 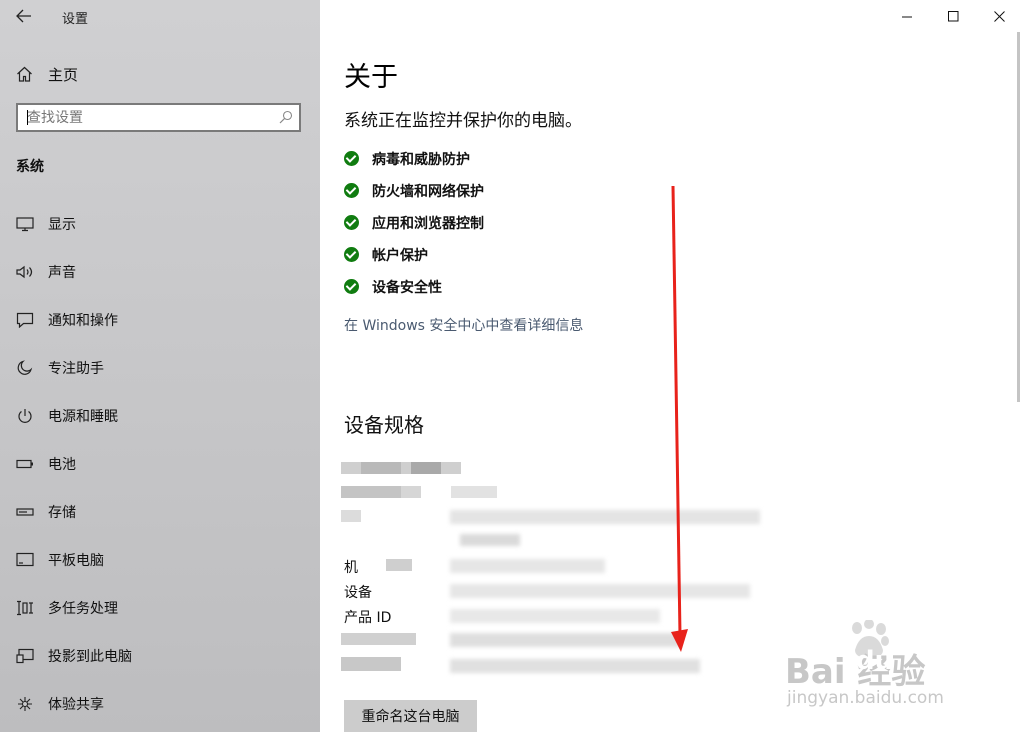 I want to click on sidebar-item-label: 平板电脑, so click(x=76, y=561).